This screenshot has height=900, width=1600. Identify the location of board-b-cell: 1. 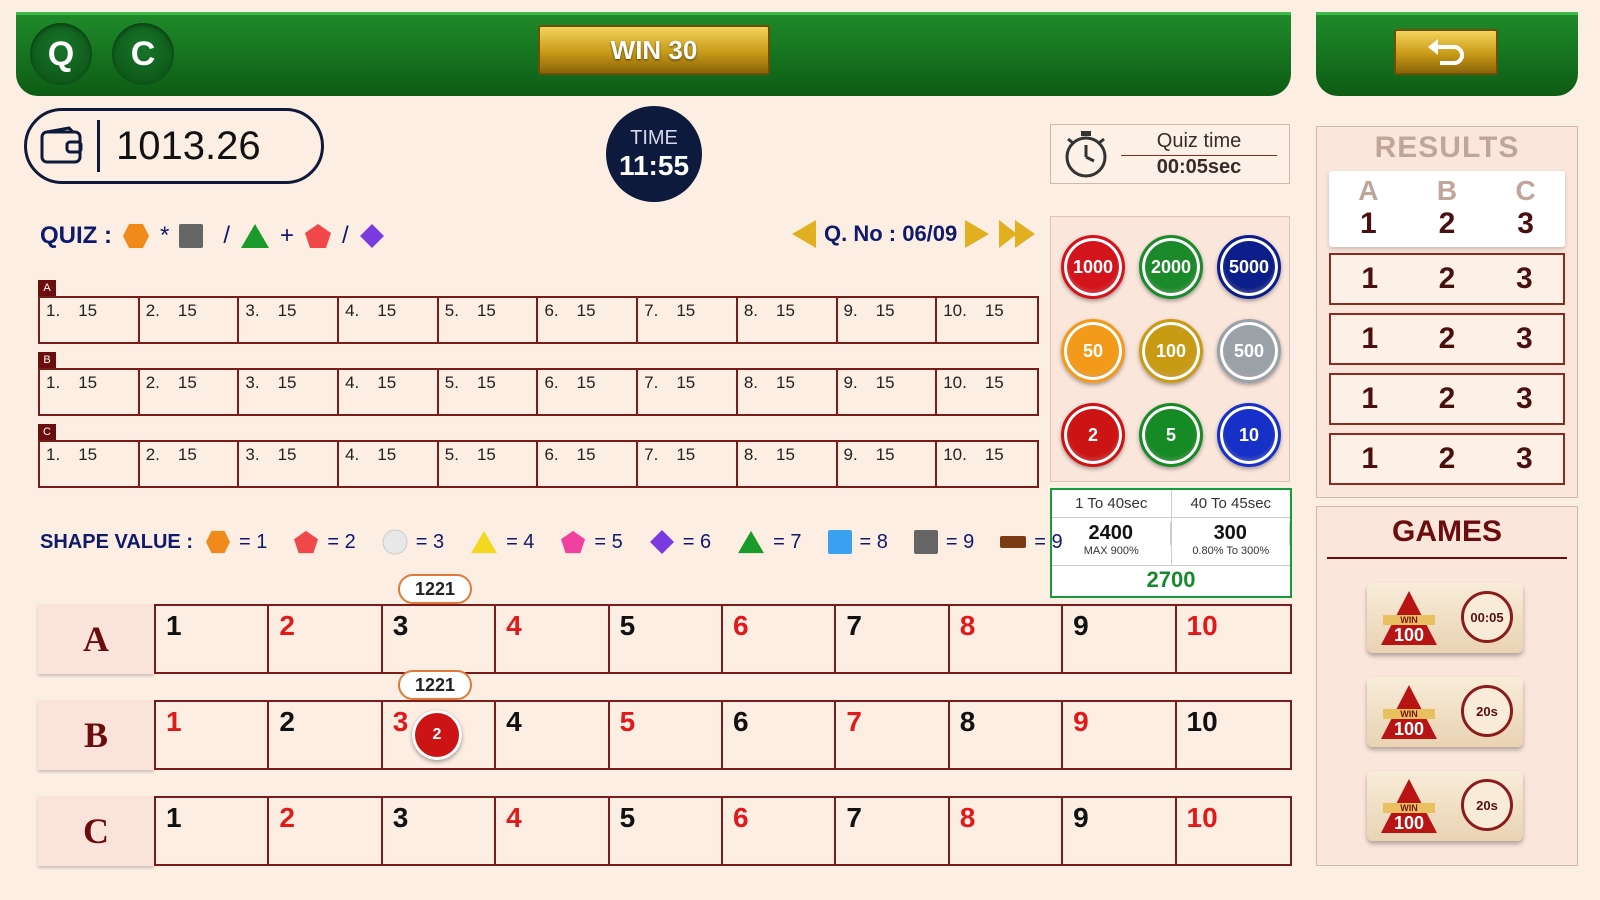
(213, 735).